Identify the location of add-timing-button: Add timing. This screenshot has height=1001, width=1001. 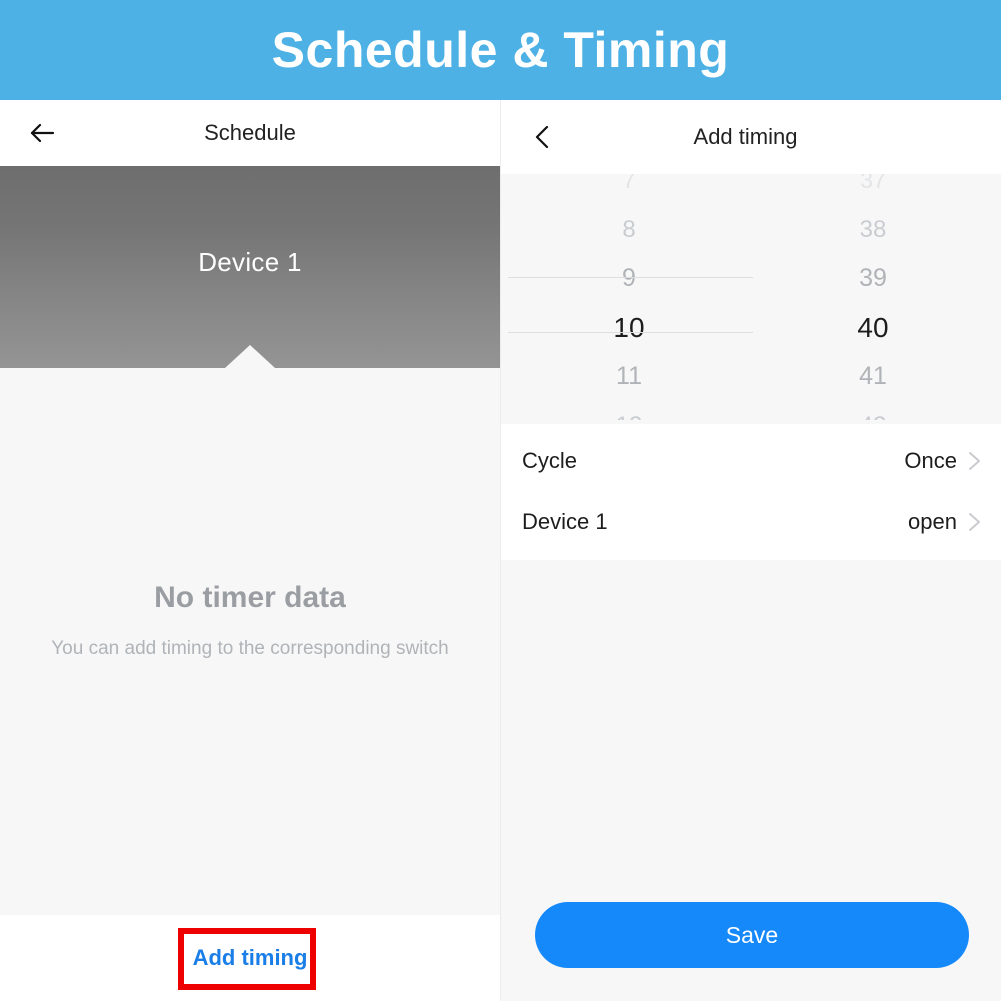
(250, 958).